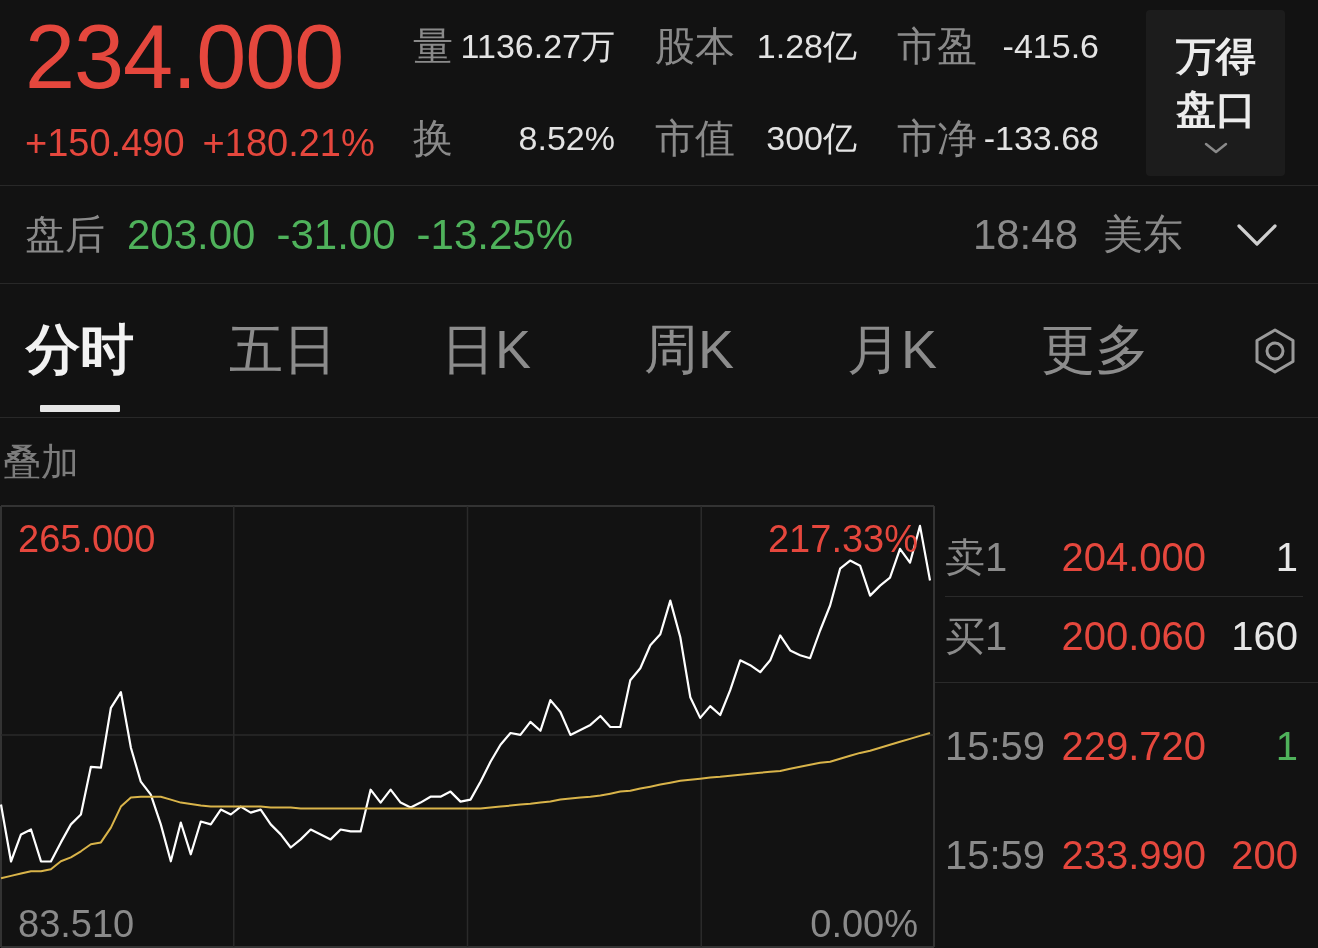 The height and width of the screenshot is (948, 1318). Describe the element at coordinates (494, 234) in the screenshot. I see `after-hours-percent: -13.25%` at that location.